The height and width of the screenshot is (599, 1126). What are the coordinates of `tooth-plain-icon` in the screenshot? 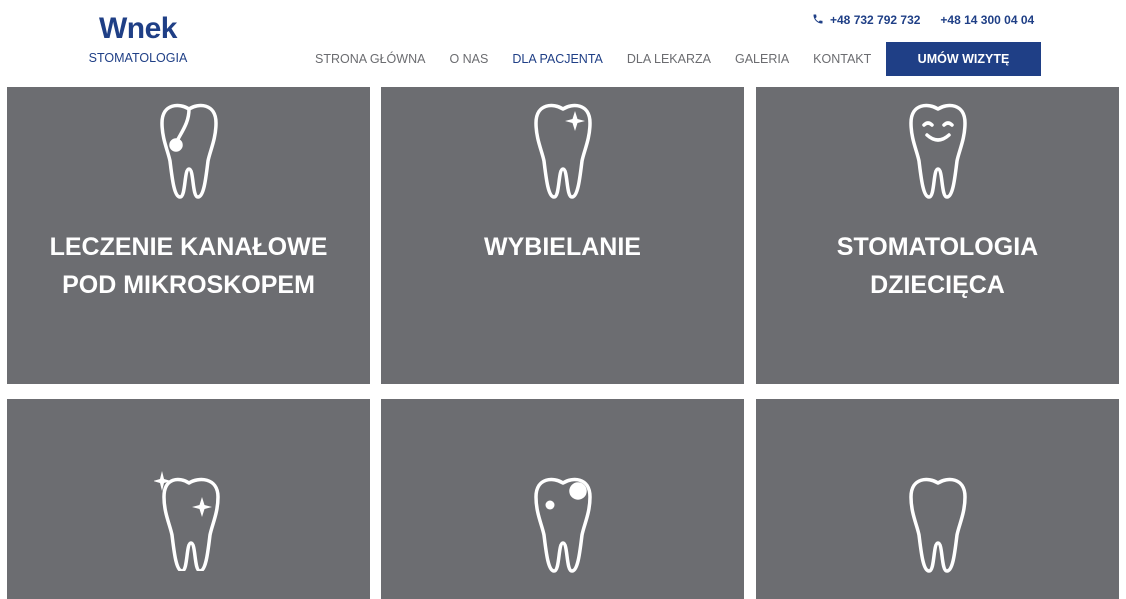 It's located at (937, 525).